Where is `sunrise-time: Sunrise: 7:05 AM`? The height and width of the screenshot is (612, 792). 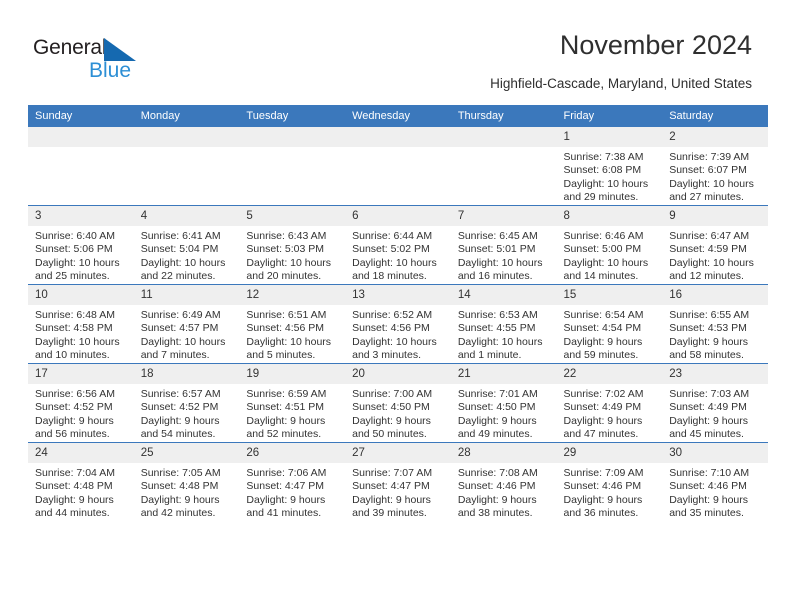 sunrise-time: Sunrise: 7:05 AM is located at coordinates (180, 473).